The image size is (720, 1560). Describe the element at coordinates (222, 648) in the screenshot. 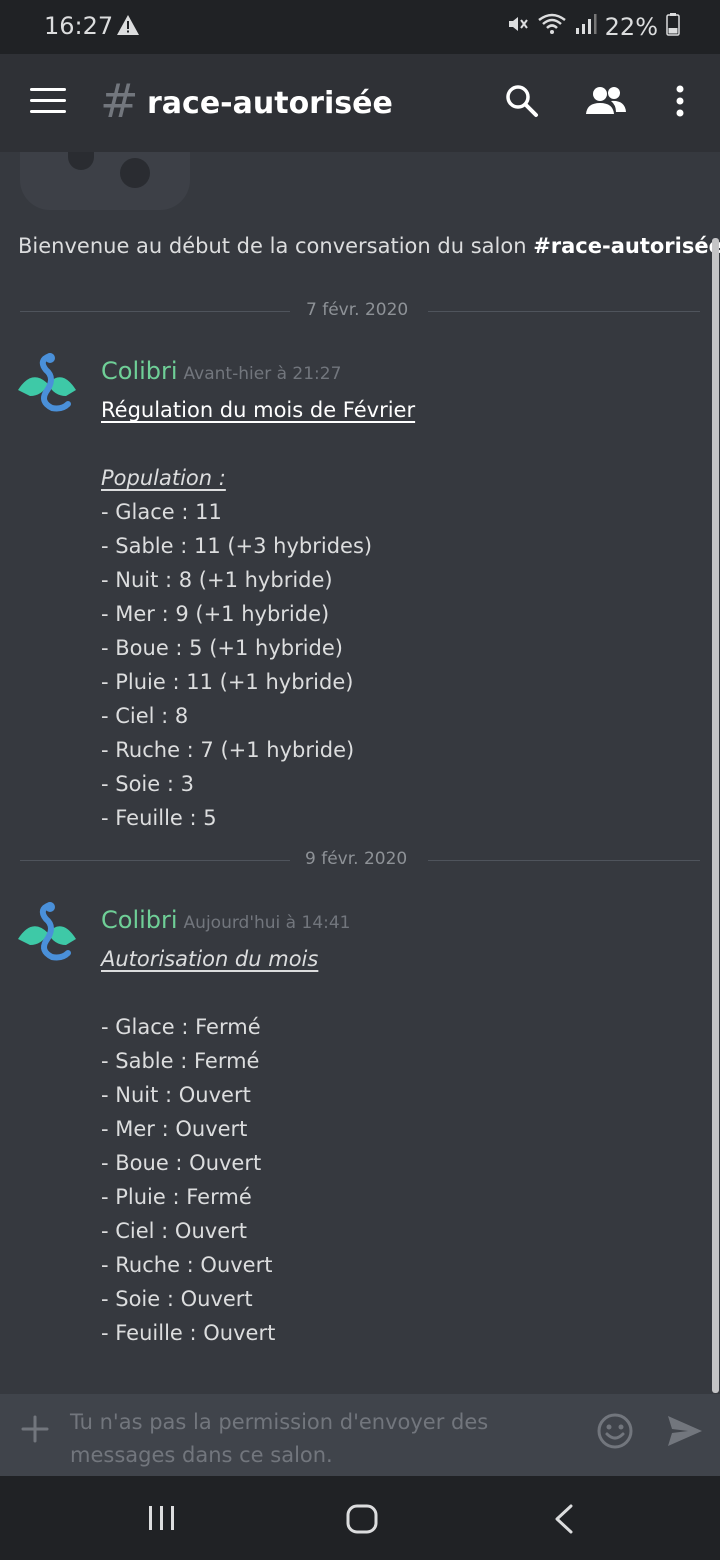

I see `list-item: - Boue : 5 (+1 hybride)` at that location.